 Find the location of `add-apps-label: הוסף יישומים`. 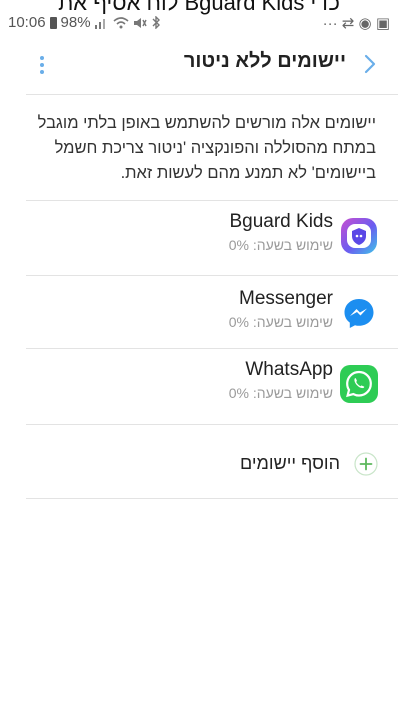

add-apps-label: הוסף יישומים is located at coordinates (290, 463).